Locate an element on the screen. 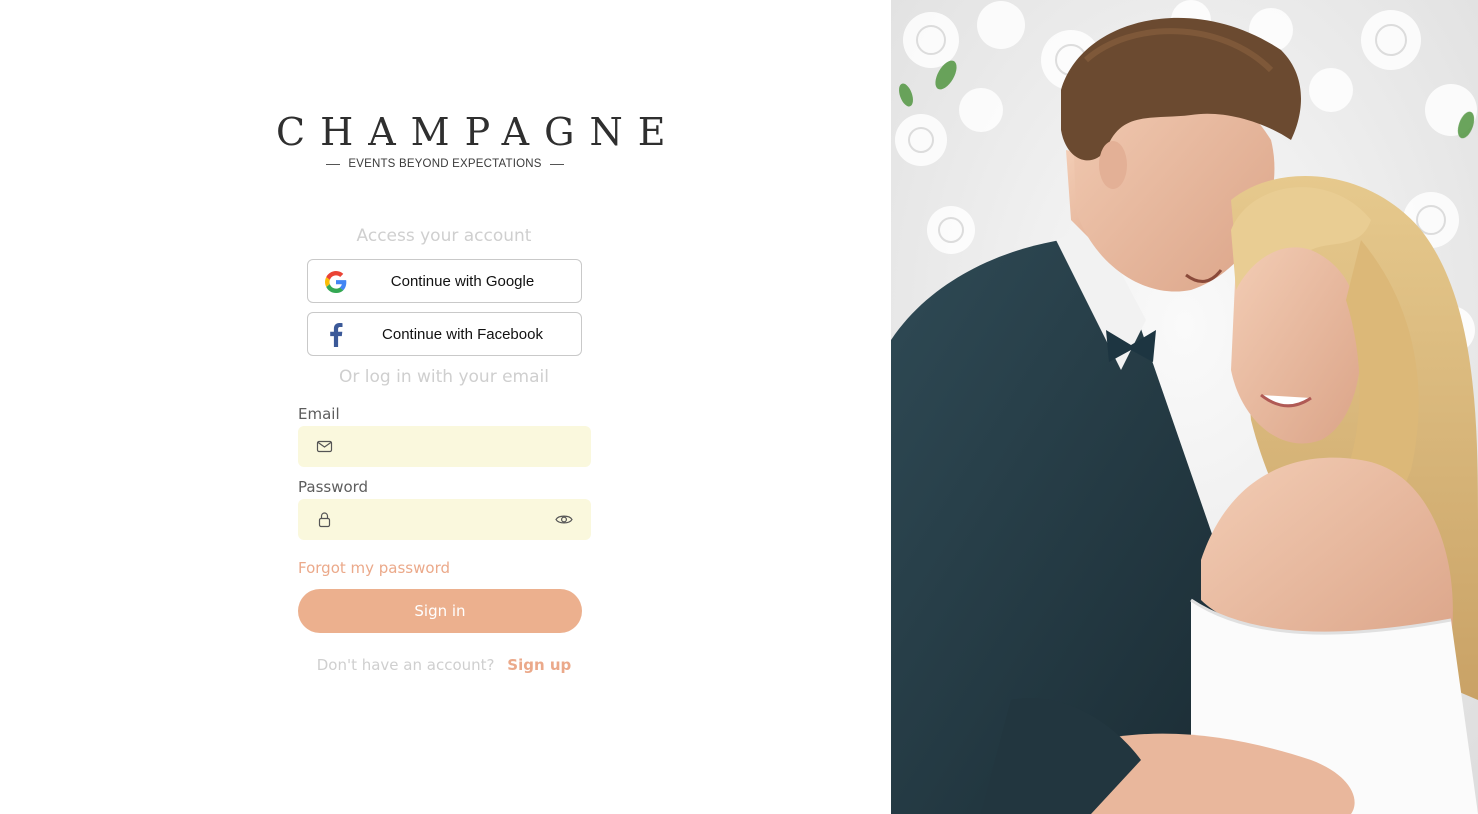 The height and width of the screenshot is (814, 1478). google-login-label: Continue with Google is located at coordinates (462, 281).